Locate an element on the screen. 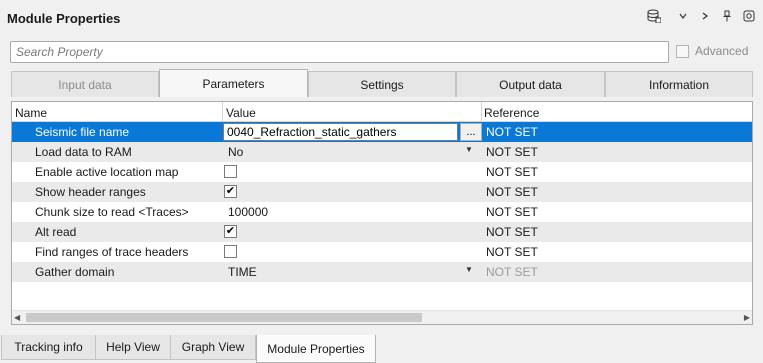 This screenshot has width=763, height=363. tab-parameters: Parameters is located at coordinates (233, 83).